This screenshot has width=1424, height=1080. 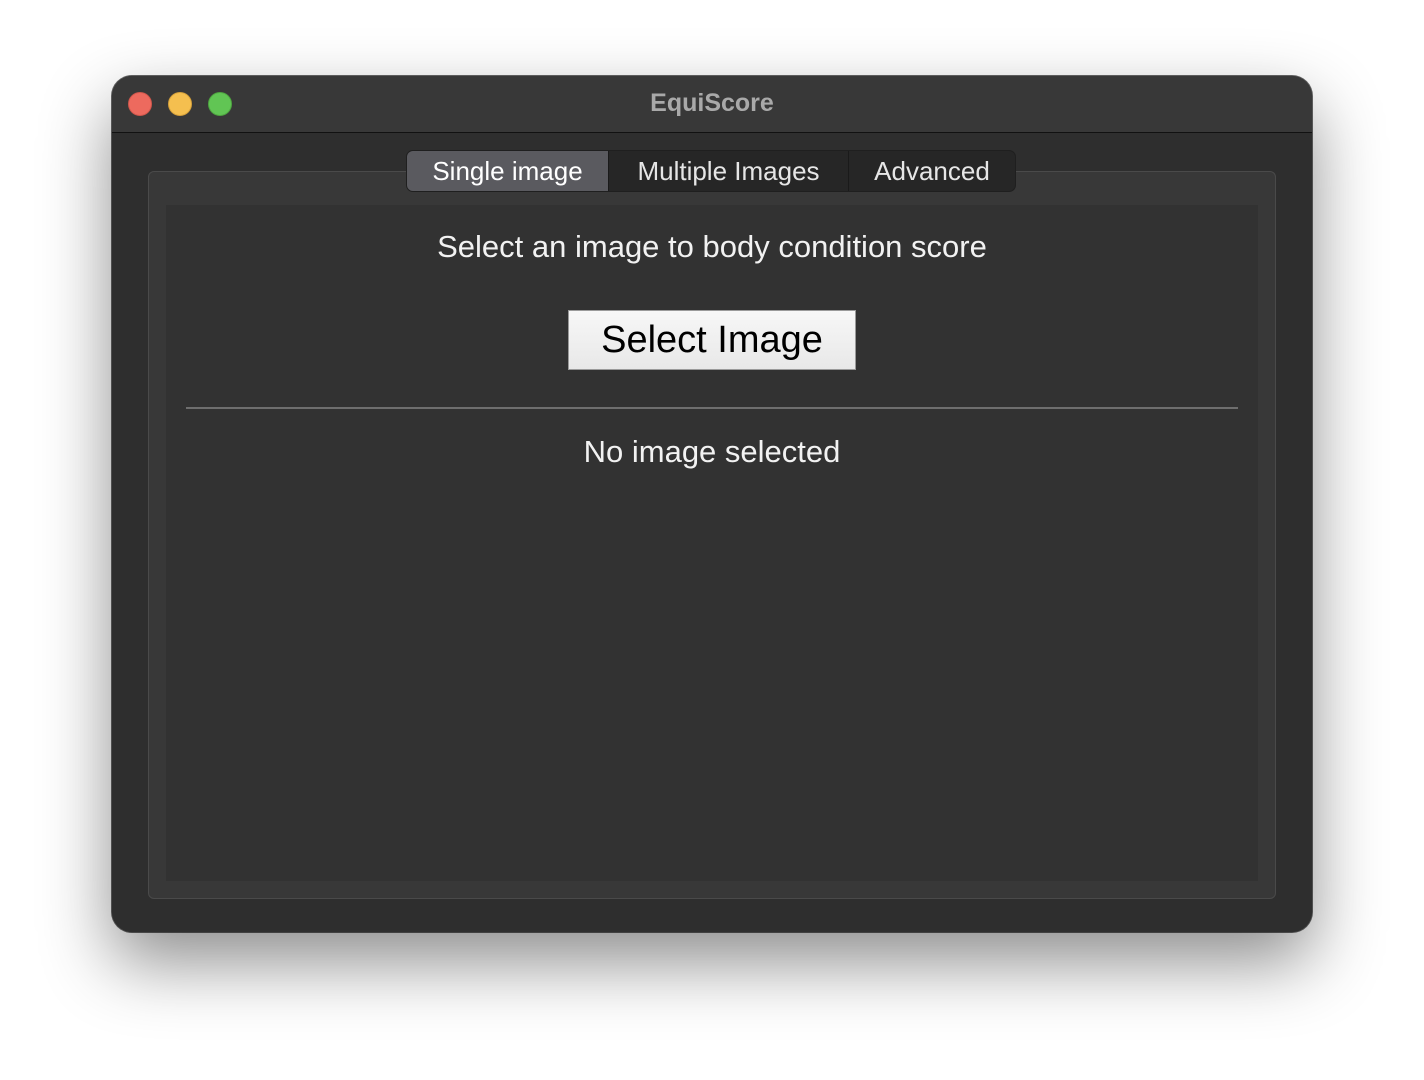 I want to click on tab-multiple-images: Multiple Images, so click(x=729, y=171).